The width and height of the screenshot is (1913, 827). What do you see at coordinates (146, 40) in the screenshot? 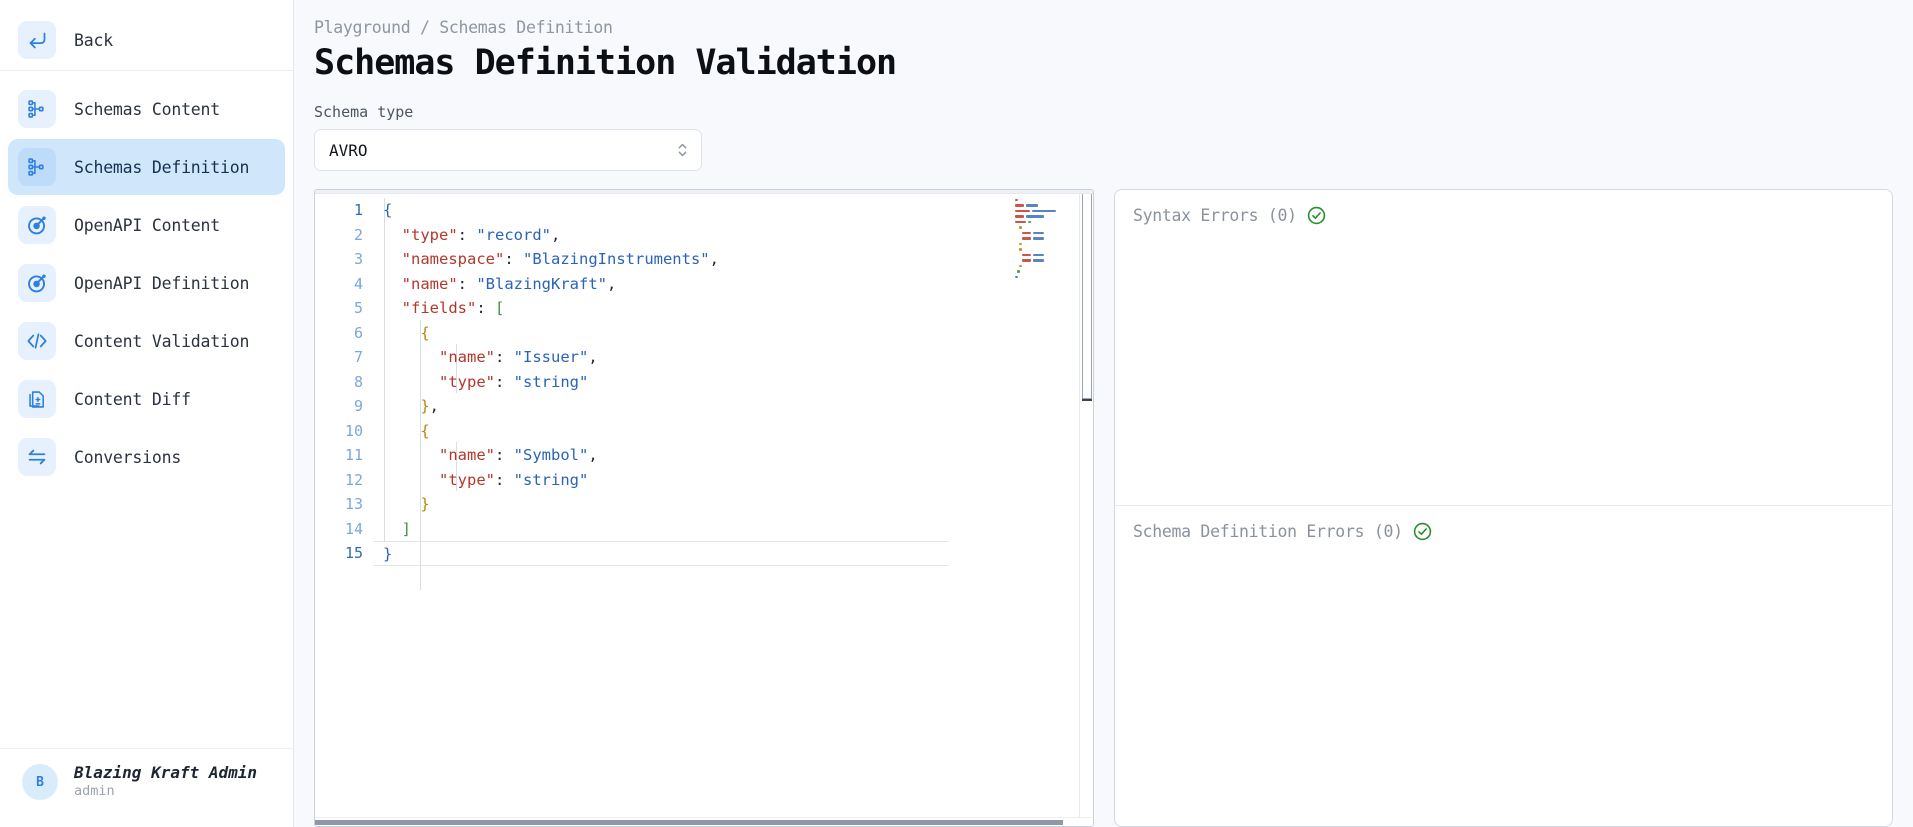
I see `sidebar-item-back: Back` at bounding box center [146, 40].